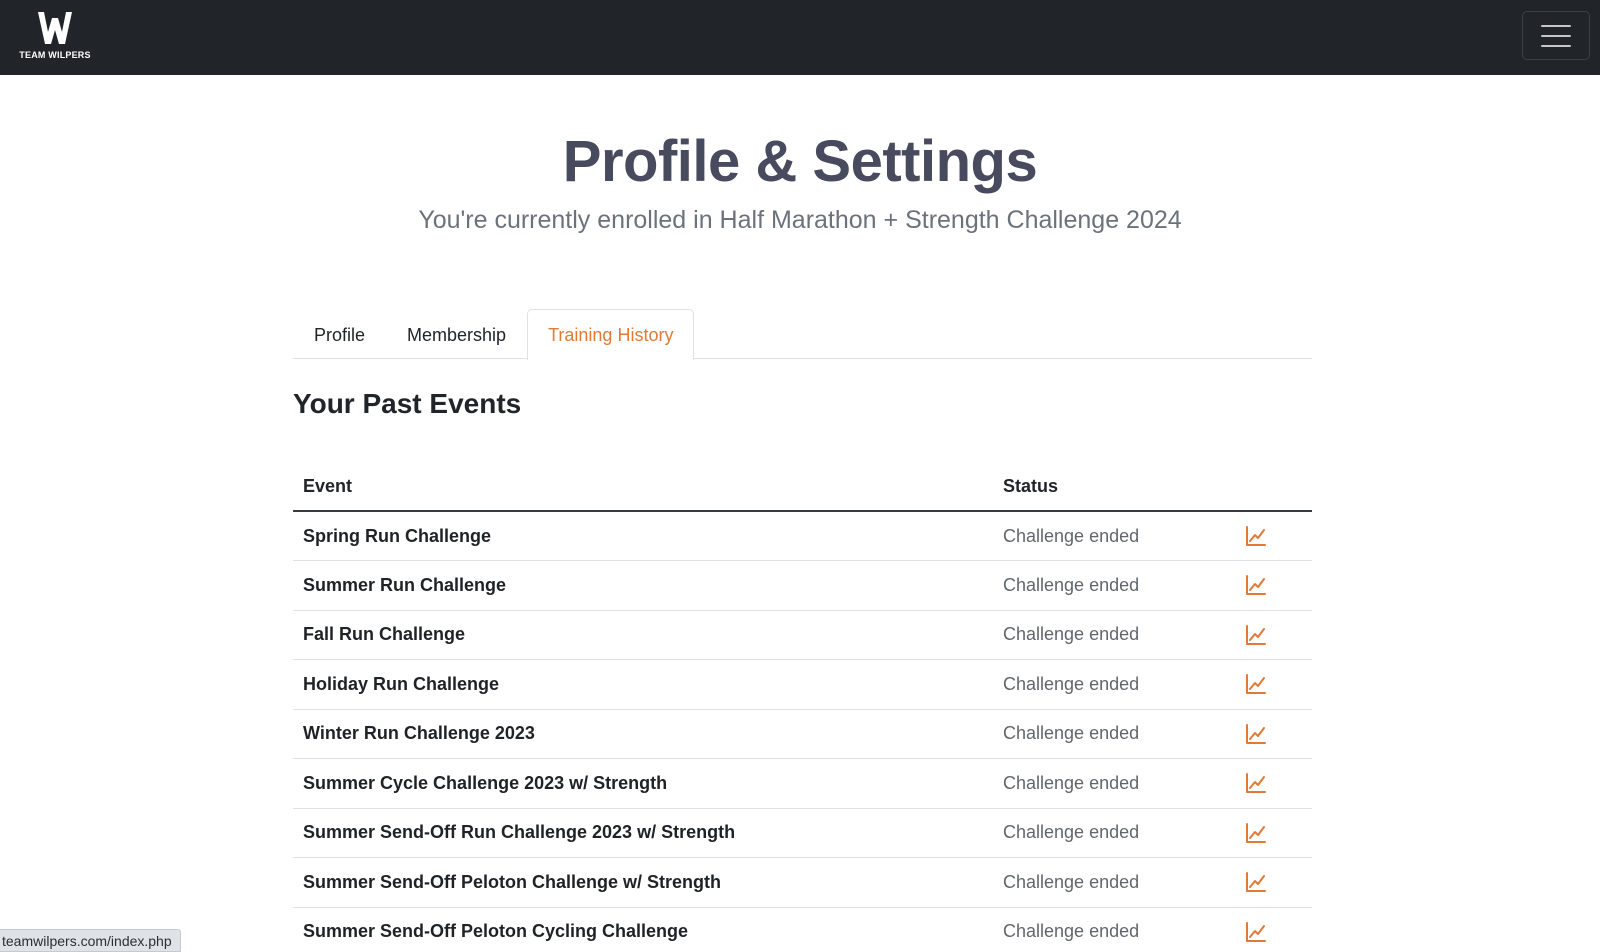 The width and height of the screenshot is (1600, 952). What do you see at coordinates (643, 783) in the screenshot?
I see `event-name: Summer Cycle Challenge 2023 w/ Strength` at bounding box center [643, 783].